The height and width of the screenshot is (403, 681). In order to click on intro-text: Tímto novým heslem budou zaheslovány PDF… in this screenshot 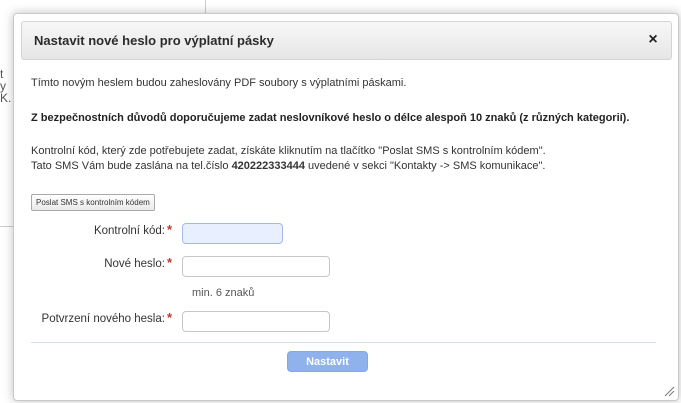, I will do `click(219, 83)`.